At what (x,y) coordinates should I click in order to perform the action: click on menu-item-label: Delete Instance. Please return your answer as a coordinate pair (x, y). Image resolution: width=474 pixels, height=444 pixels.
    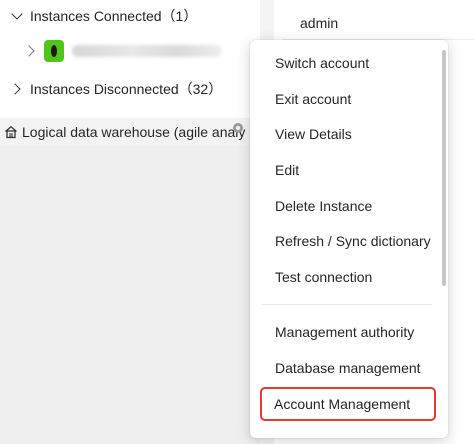
    Looking at the image, I should click on (324, 206).